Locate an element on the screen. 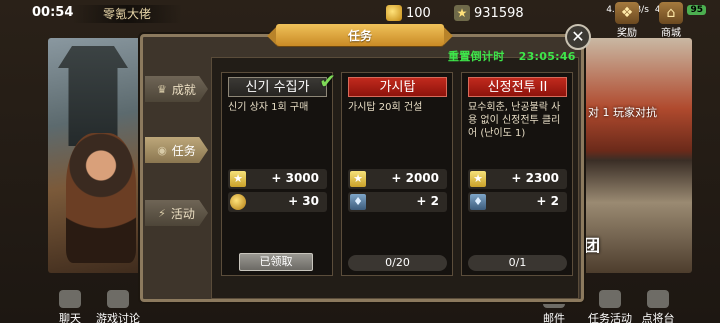 The image size is (720, 323). reward-button: ❖ 奖励 is located at coordinates (627, 19).